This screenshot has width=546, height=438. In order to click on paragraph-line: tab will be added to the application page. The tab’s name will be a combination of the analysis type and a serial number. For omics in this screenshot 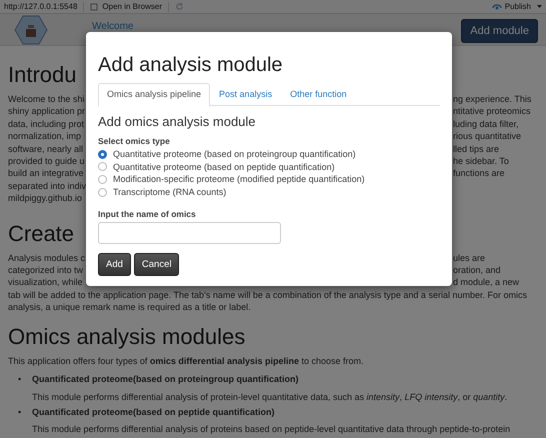, I will do `click(267, 295)`.